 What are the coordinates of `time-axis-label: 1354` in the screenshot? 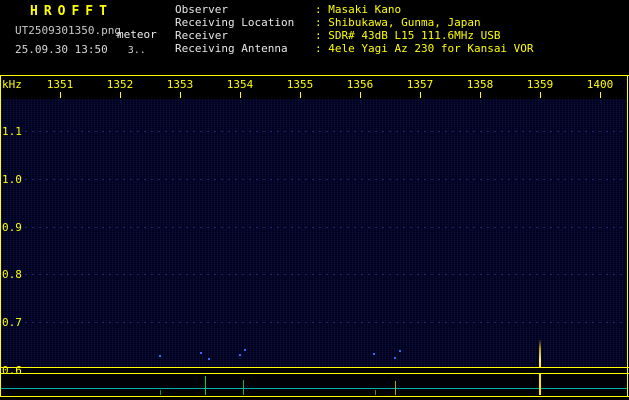 It's located at (240, 84).